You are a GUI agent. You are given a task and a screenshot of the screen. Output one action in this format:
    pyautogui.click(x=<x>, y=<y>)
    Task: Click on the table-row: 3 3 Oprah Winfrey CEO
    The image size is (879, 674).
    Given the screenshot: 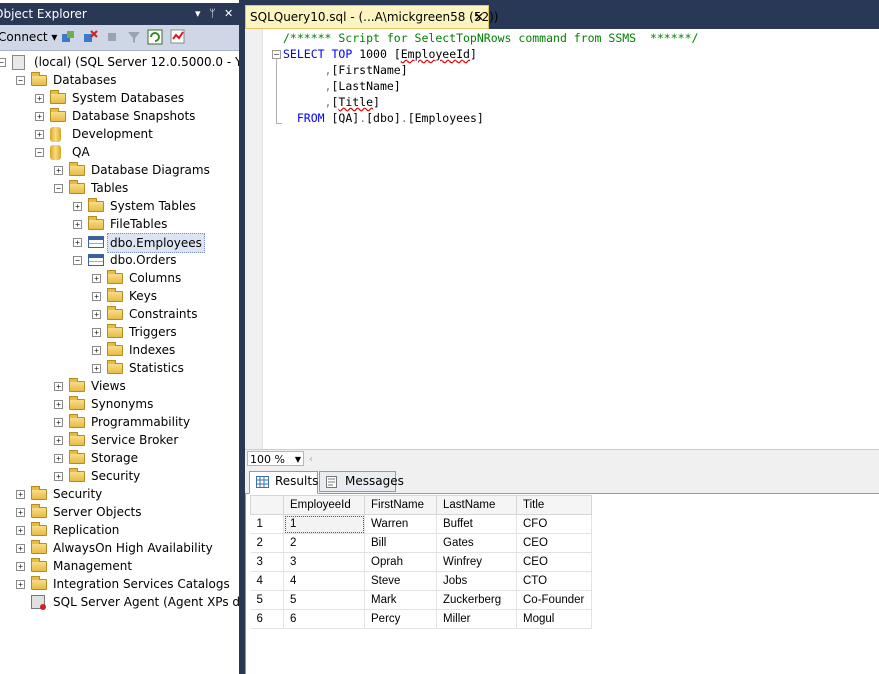 What is the action you would take?
    pyautogui.click(x=421, y=562)
    